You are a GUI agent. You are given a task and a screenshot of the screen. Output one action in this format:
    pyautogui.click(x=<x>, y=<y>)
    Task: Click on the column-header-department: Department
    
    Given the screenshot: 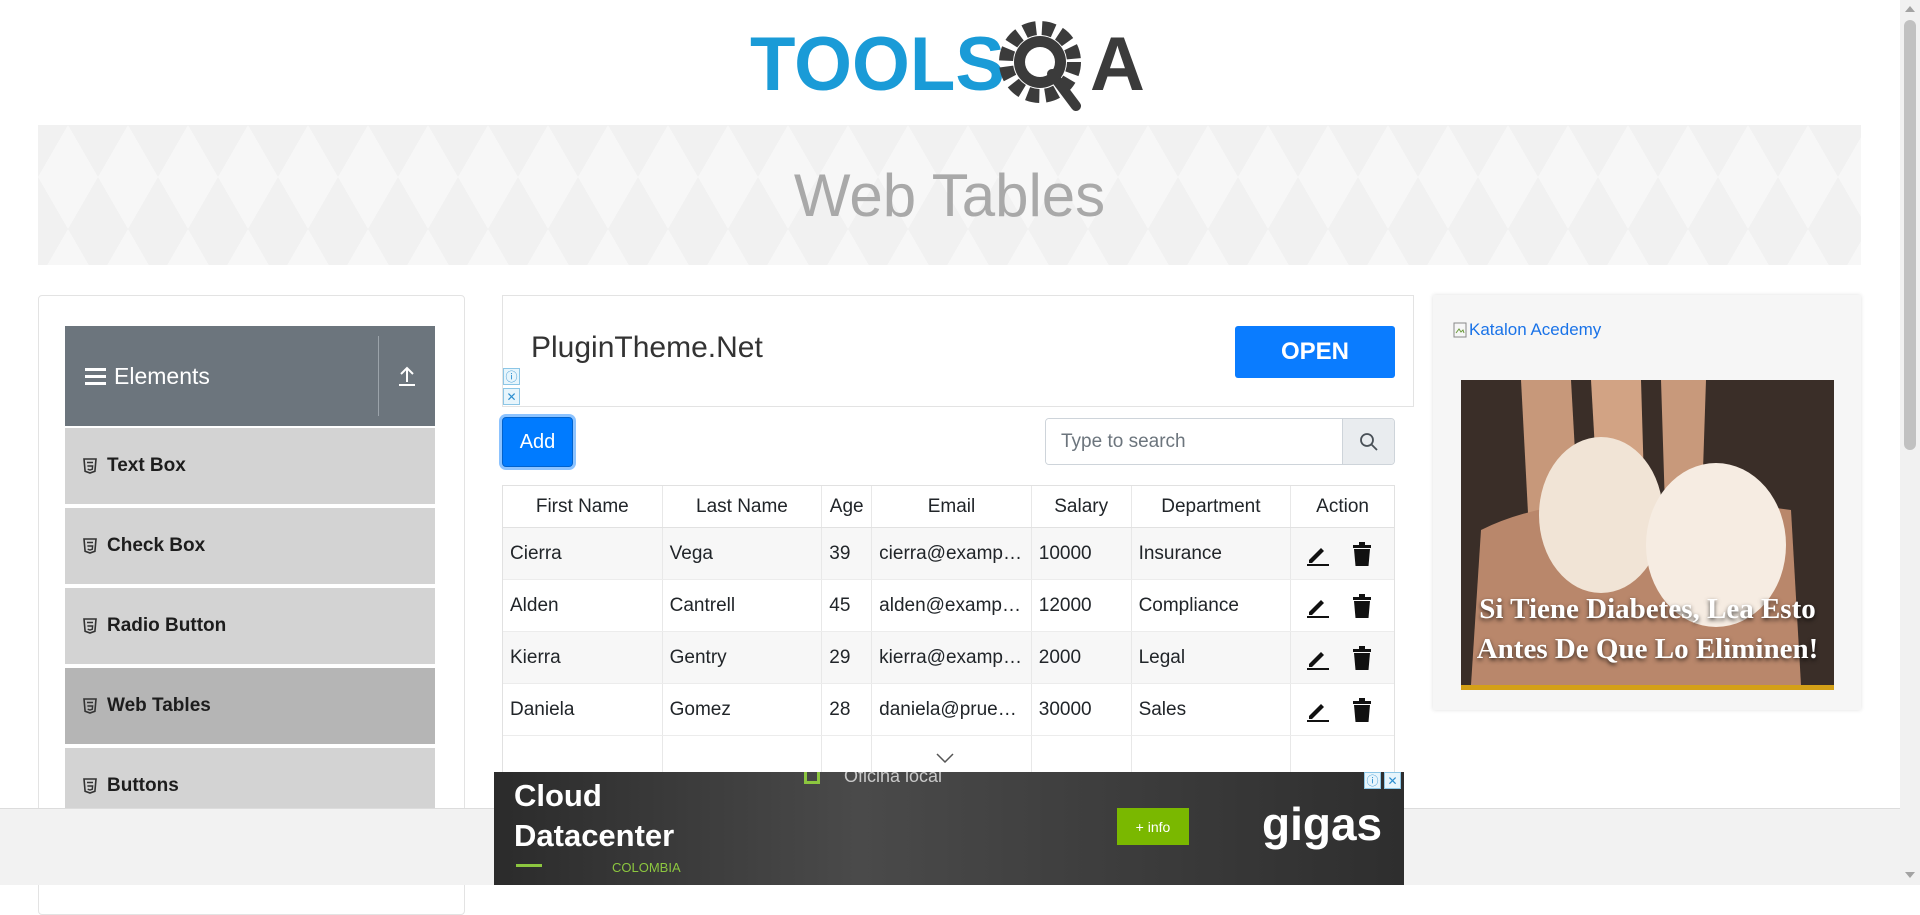 What is the action you would take?
    pyautogui.click(x=1212, y=506)
    